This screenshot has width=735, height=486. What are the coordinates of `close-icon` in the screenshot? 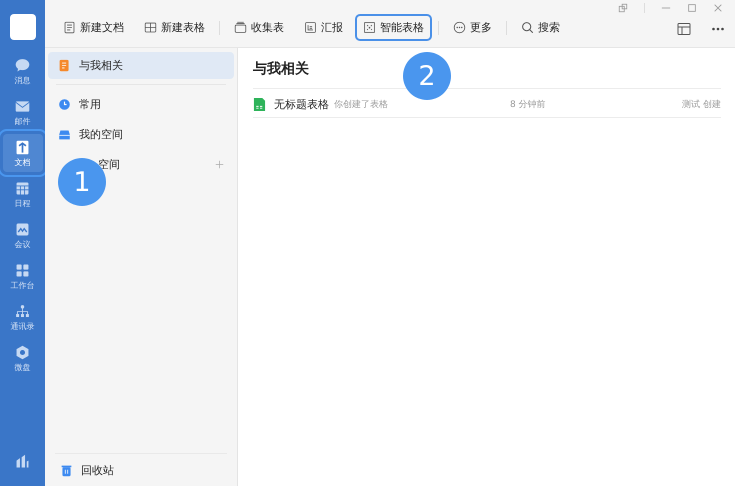 It's located at (718, 8).